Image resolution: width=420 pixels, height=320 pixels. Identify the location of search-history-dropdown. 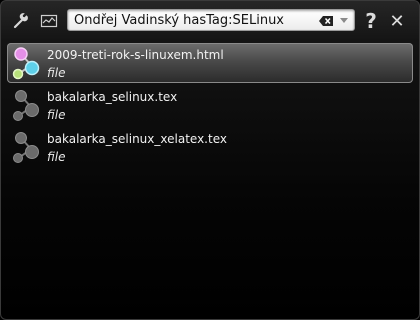
(344, 20).